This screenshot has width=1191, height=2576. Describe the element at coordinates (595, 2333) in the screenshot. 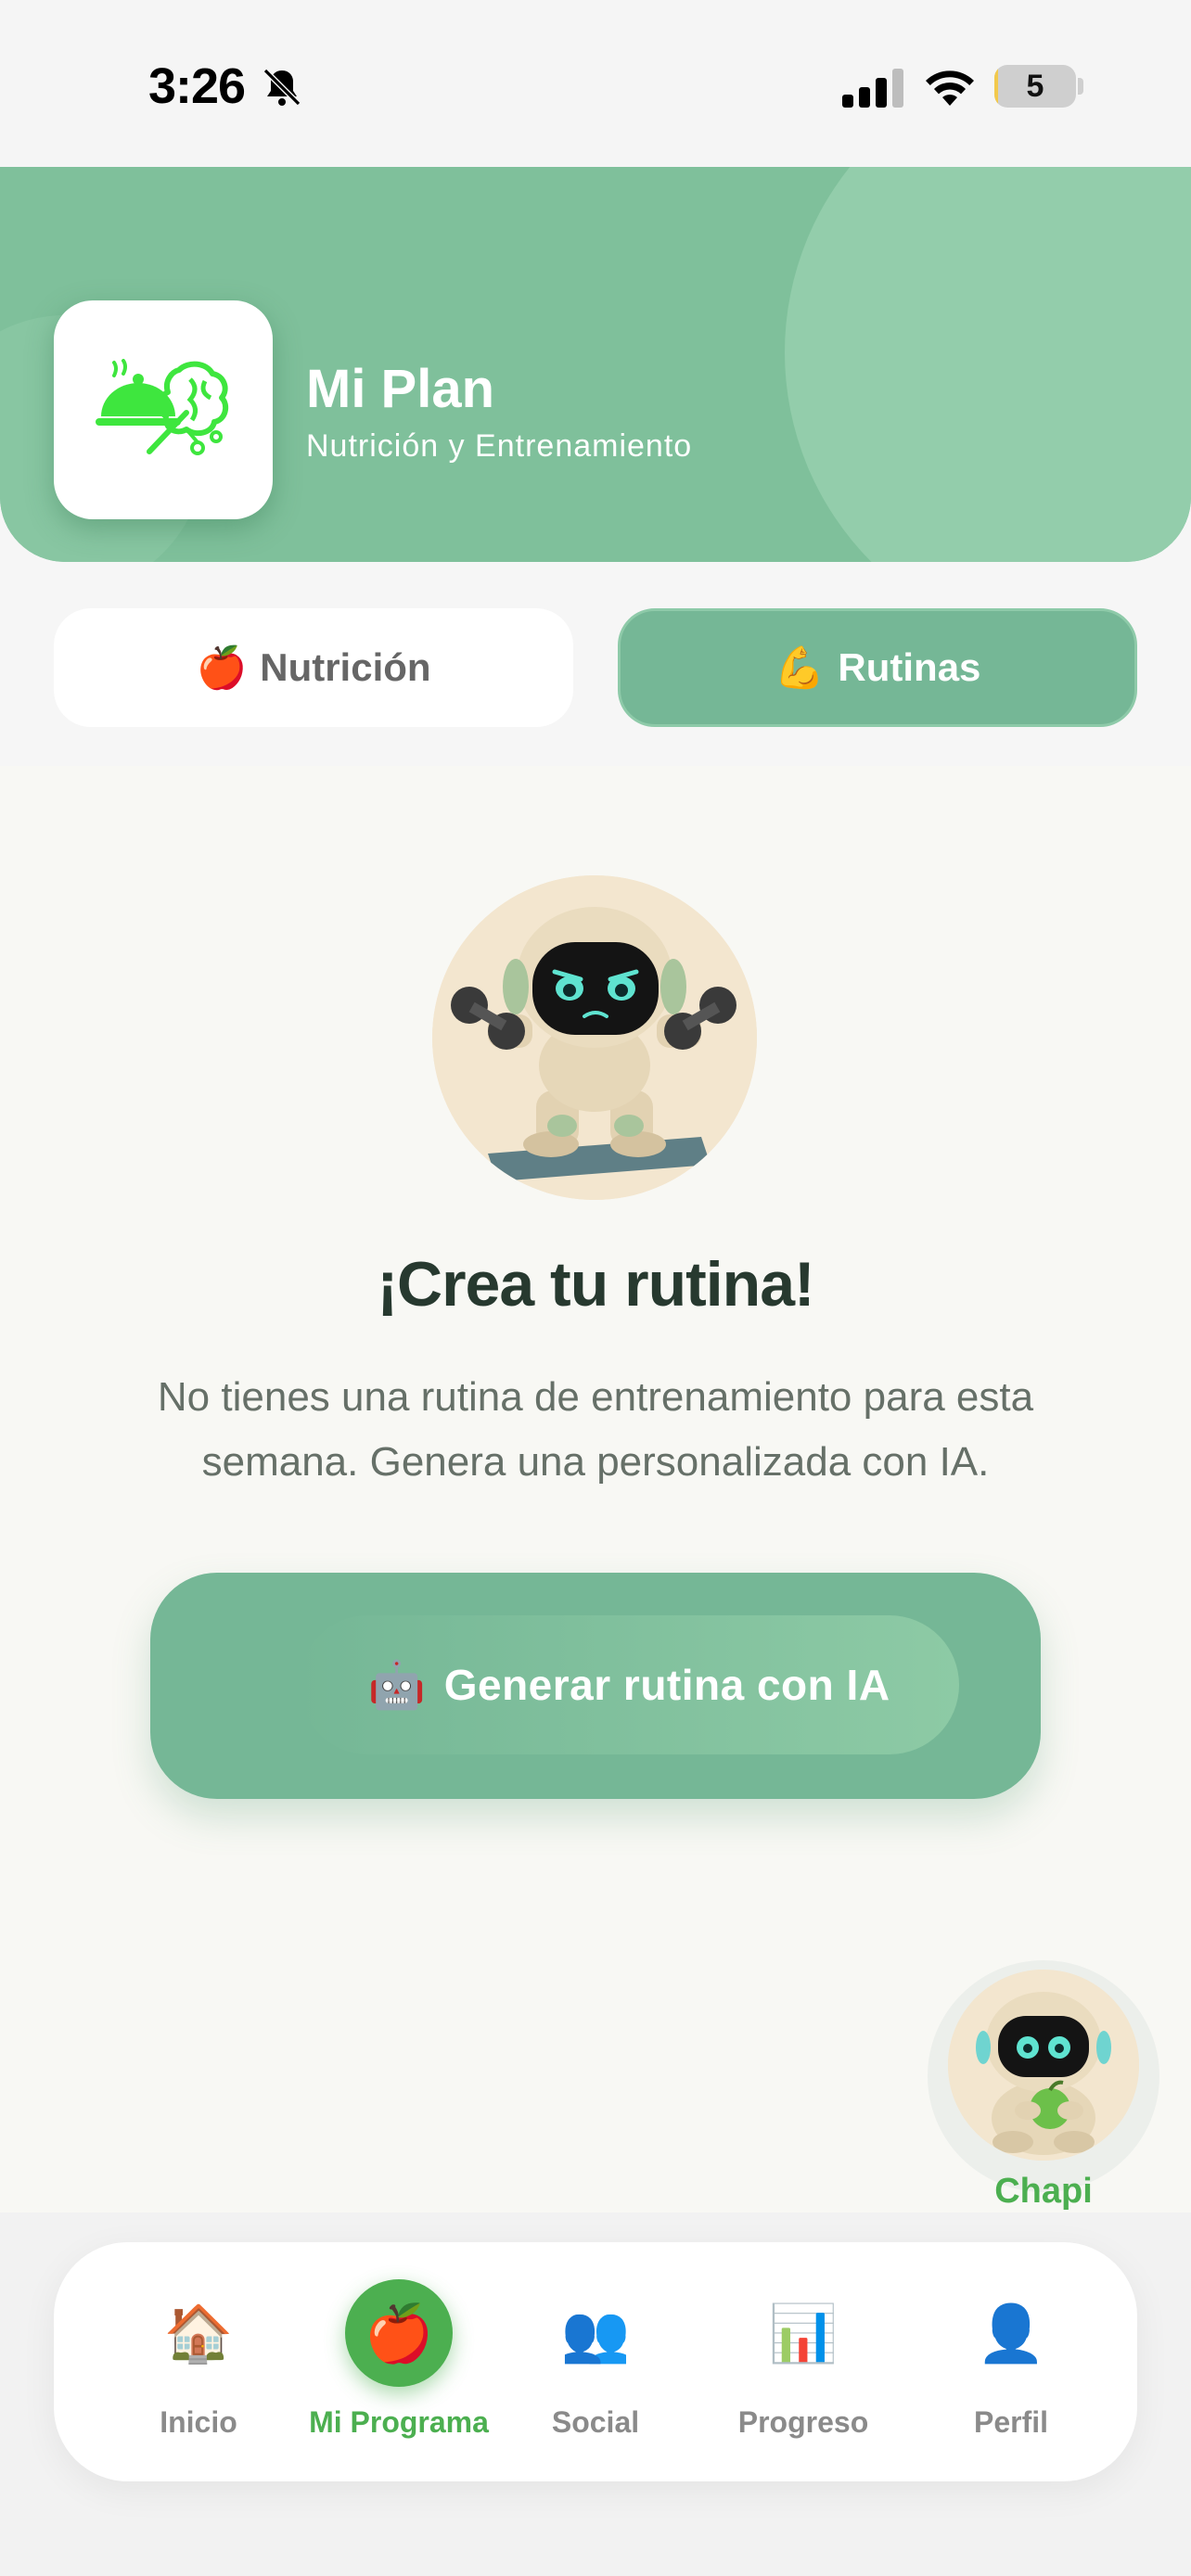

I see `people-icon: 👥` at that location.